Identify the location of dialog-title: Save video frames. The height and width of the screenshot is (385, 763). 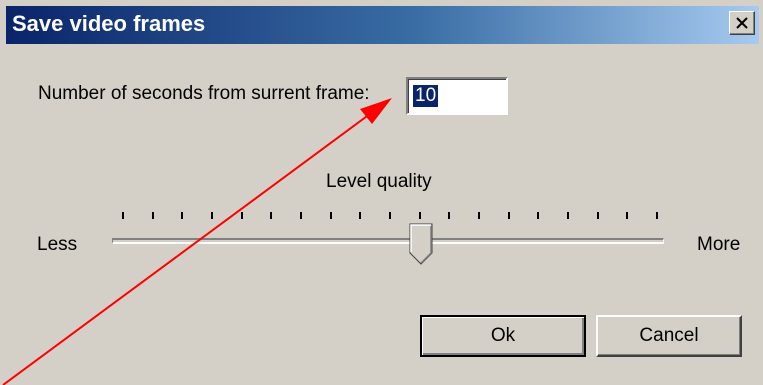
(109, 23).